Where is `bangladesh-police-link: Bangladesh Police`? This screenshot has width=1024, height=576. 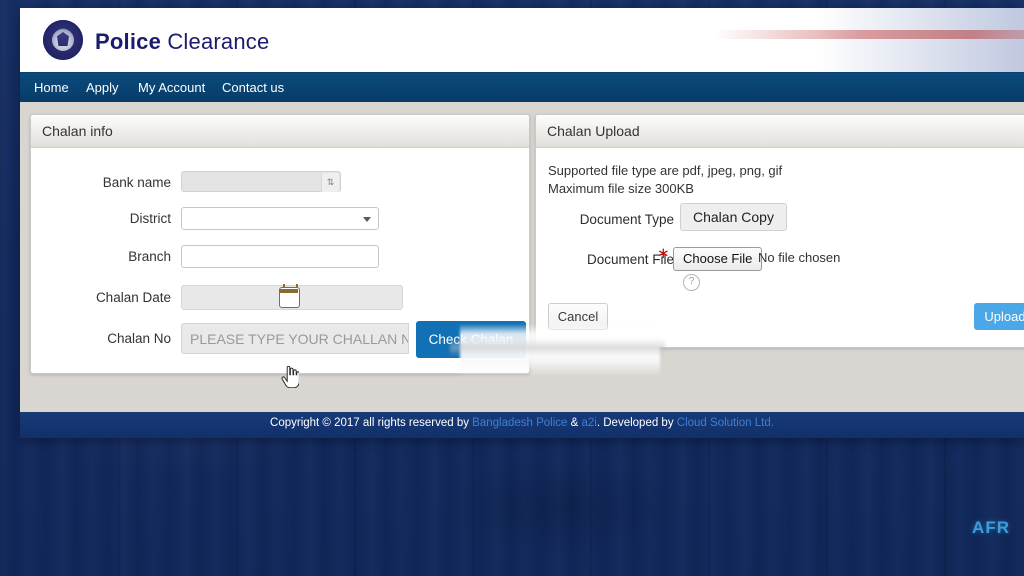 bangladesh-police-link: Bangladesh Police is located at coordinates (519, 423).